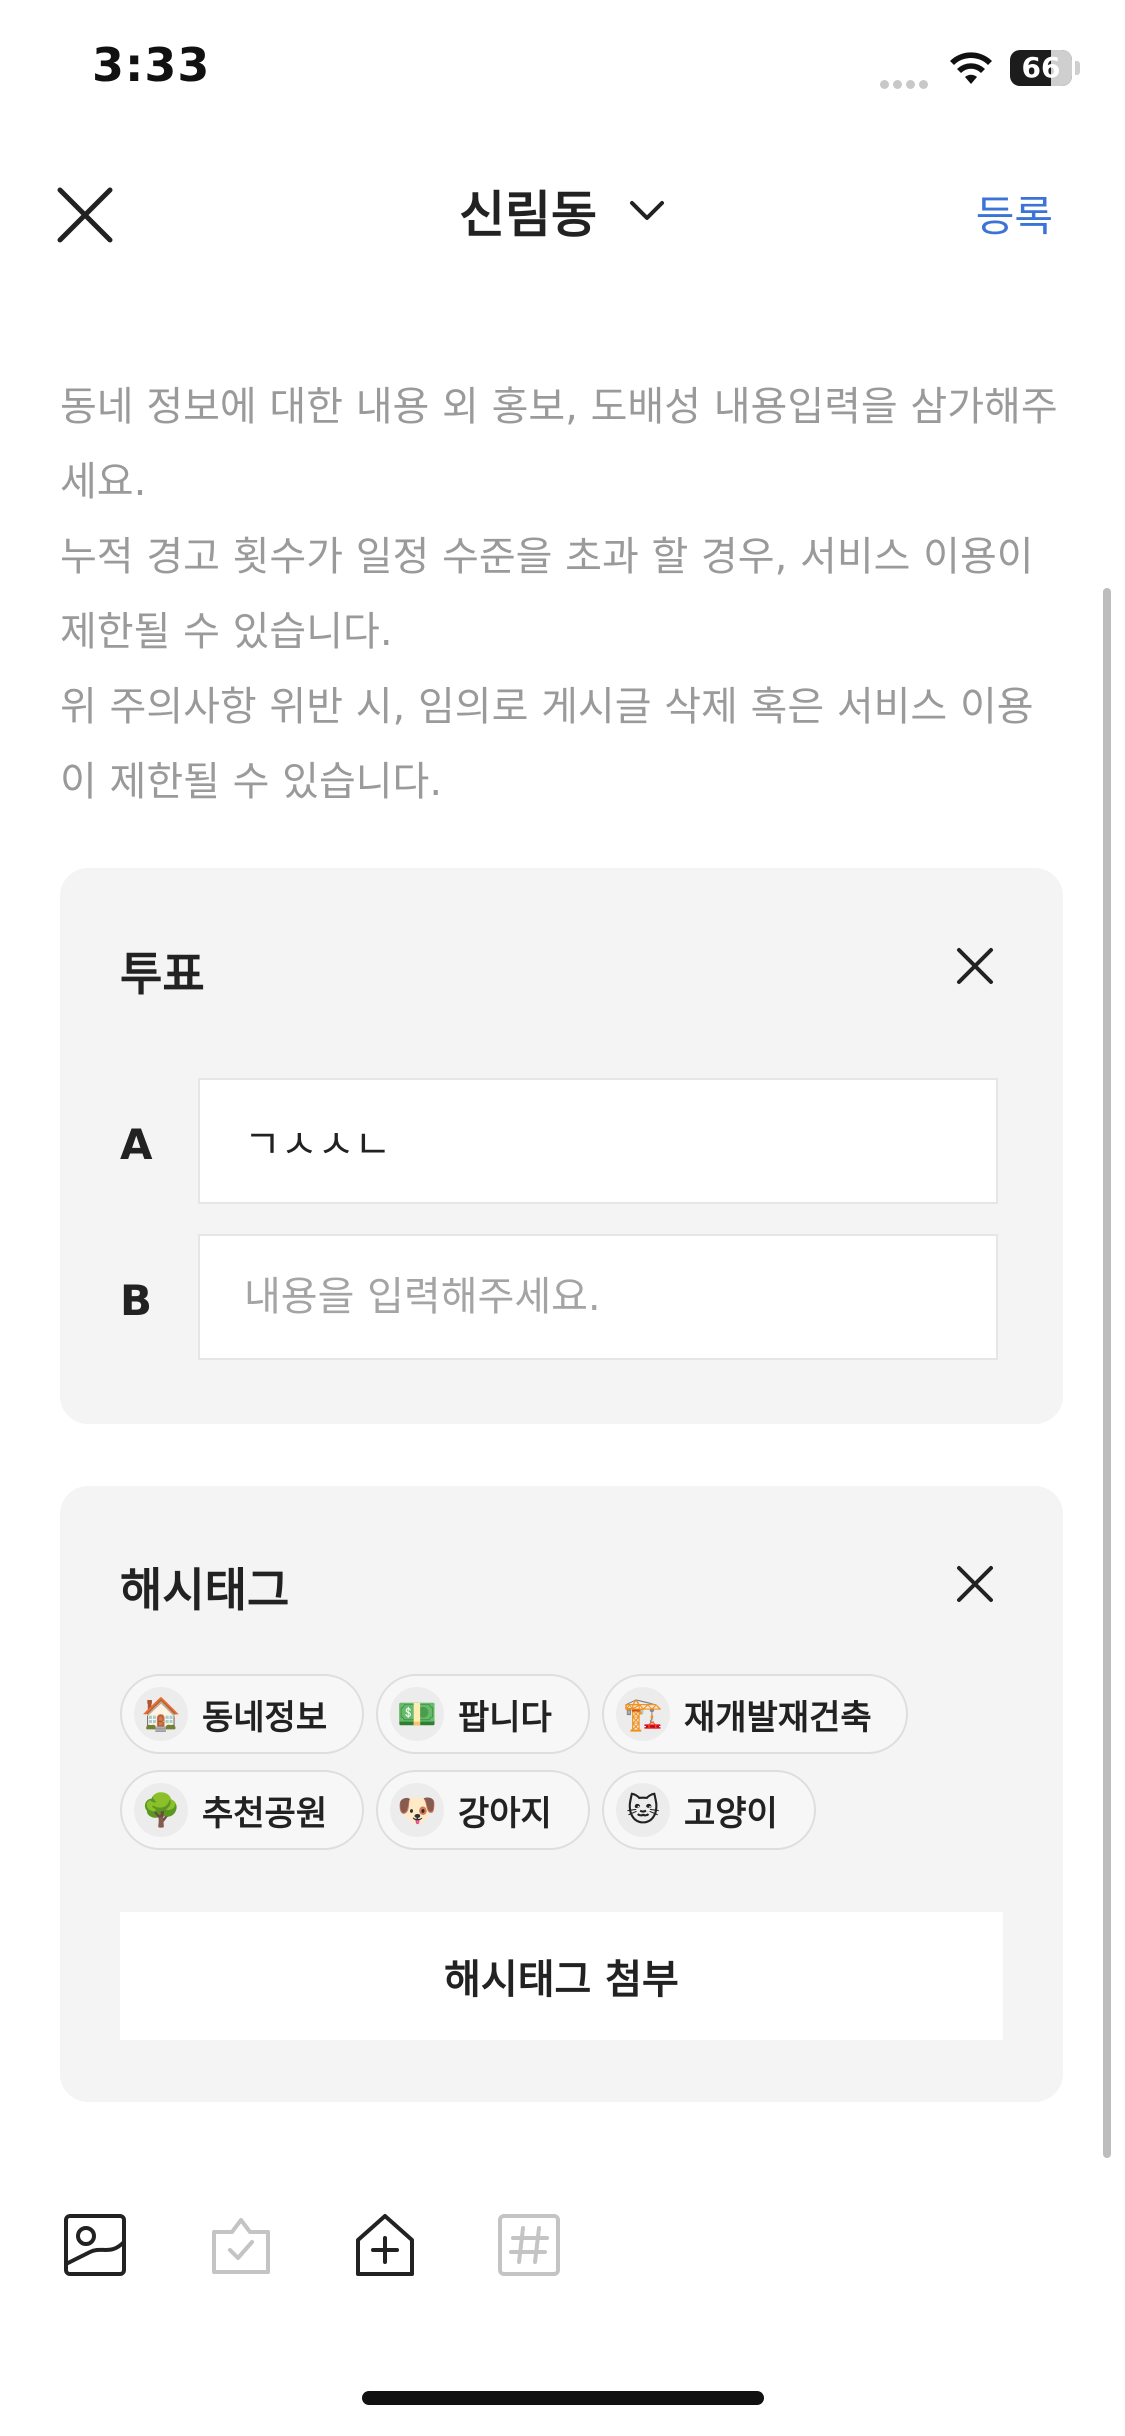 The image size is (1125, 2436). I want to click on option-b-label: B, so click(136, 1300).